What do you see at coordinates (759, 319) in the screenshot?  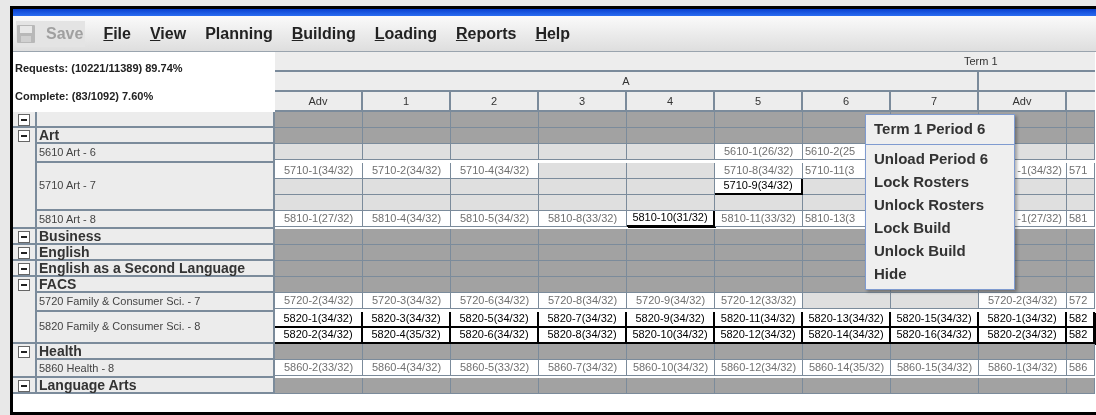 I see `table-cell: 5820-11(34/32)` at bounding box center [759, 319].